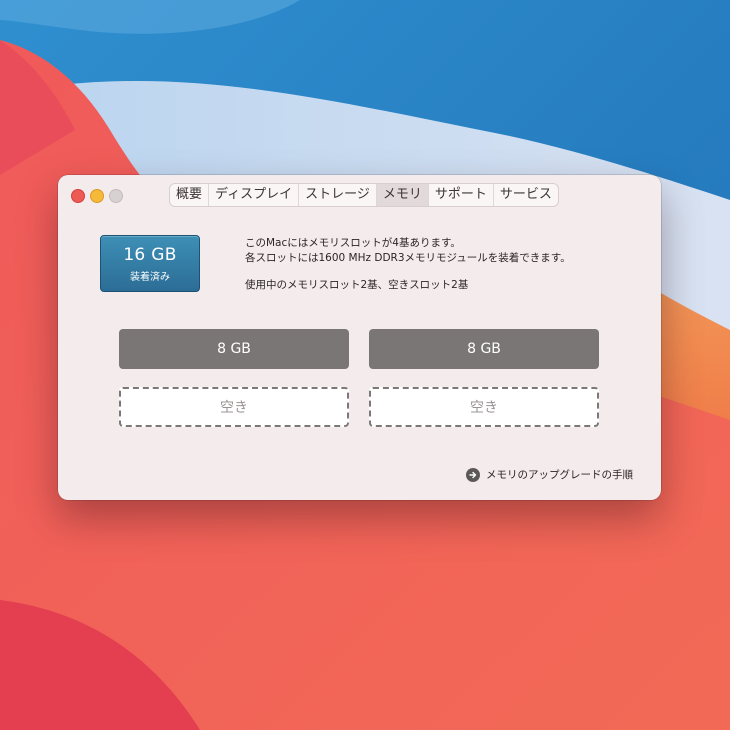 The image size is (730, 730). What do you see at coordinates (234, 349) in the screenshot?
I see `memory-slot-1: 8 GB` at bounding box center [234, 349].